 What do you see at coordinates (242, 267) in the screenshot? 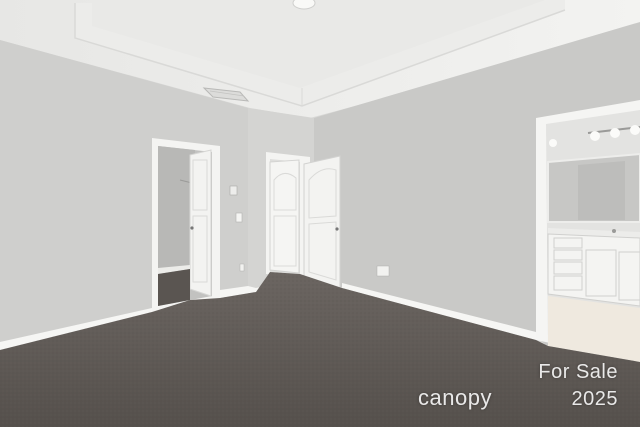
I see `outlet-left` at bounding box center [242, 267].